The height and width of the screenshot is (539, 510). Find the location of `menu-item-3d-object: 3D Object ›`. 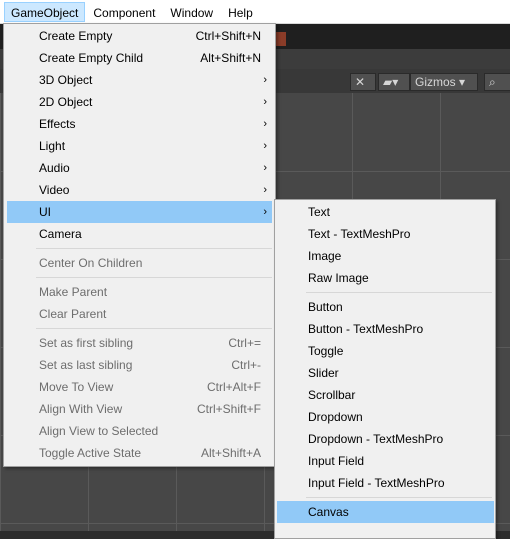

menu-item-3d-object: 3D Object › is located at coordinates (139, 80).